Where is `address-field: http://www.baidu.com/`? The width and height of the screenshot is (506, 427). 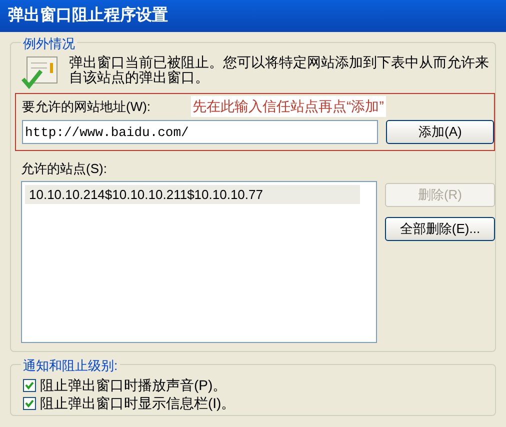 address-field: http://www.baidu.com/ is located at coordinates (200, 132).